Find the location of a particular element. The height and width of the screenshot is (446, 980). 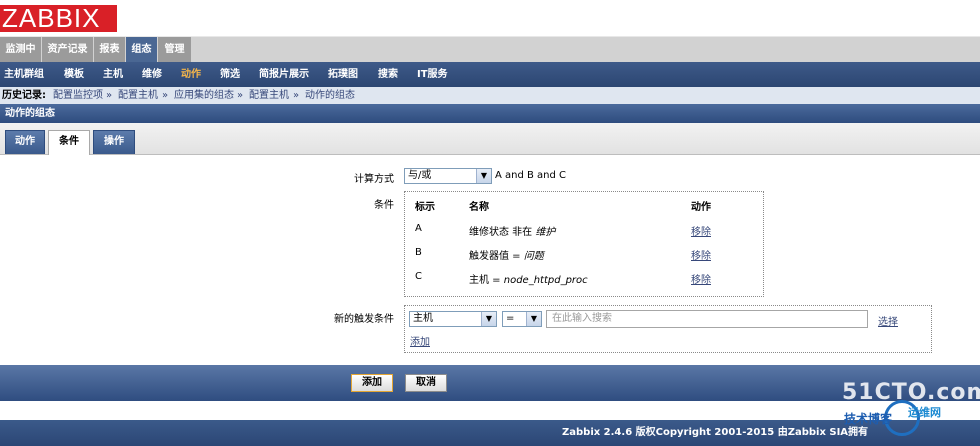

watermark-ops: 运维网 is located at coordinates (924, 412).